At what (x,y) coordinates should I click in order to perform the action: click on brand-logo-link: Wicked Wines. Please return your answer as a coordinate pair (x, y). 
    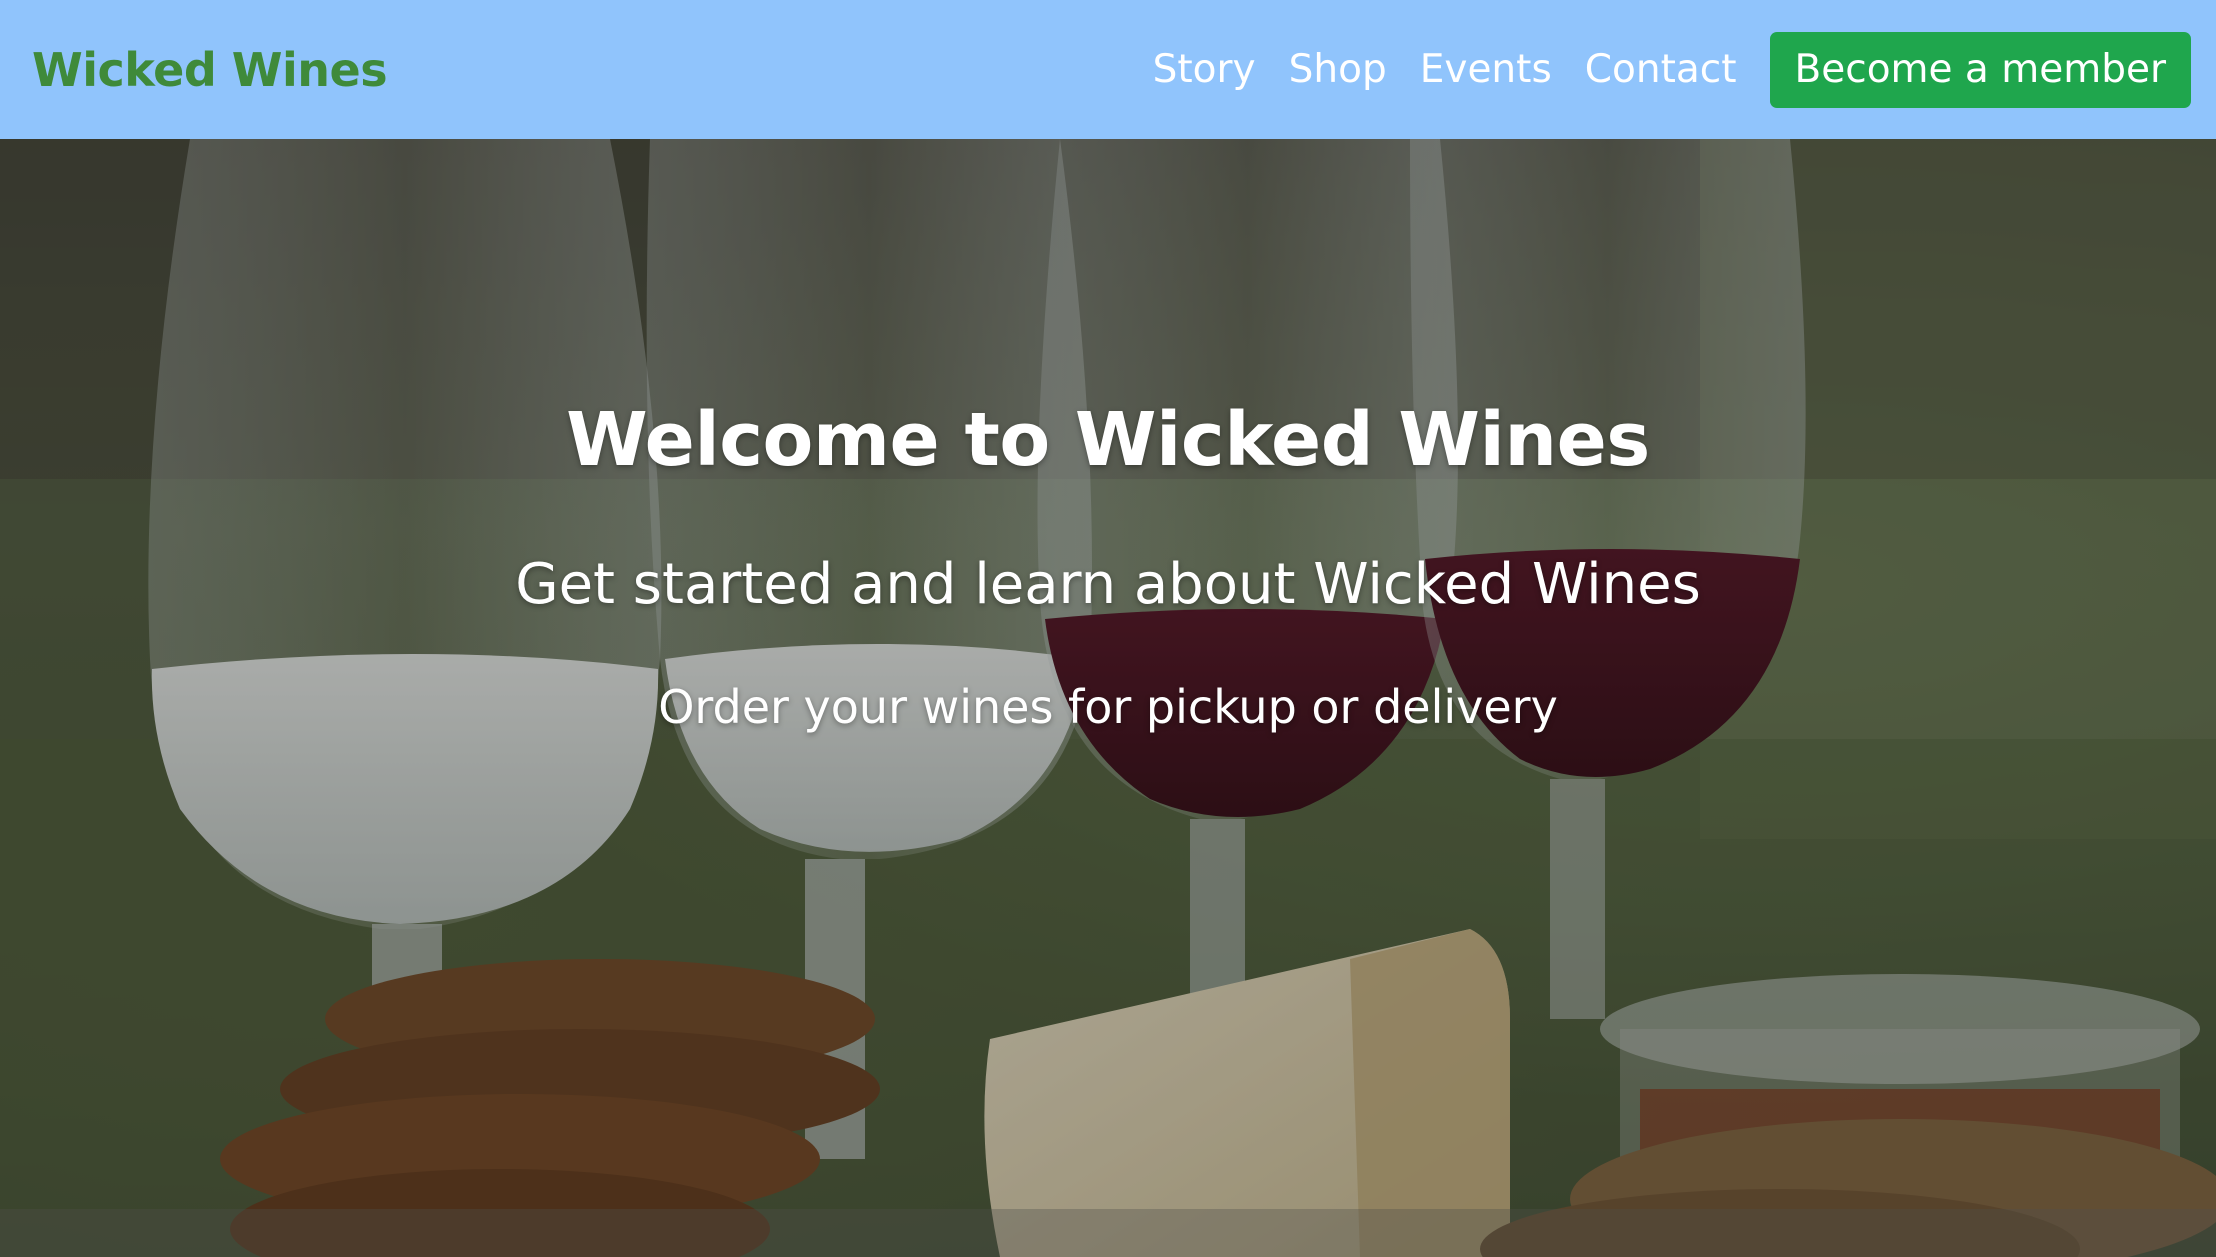
    Looking at the image, I should click on (210, 70).